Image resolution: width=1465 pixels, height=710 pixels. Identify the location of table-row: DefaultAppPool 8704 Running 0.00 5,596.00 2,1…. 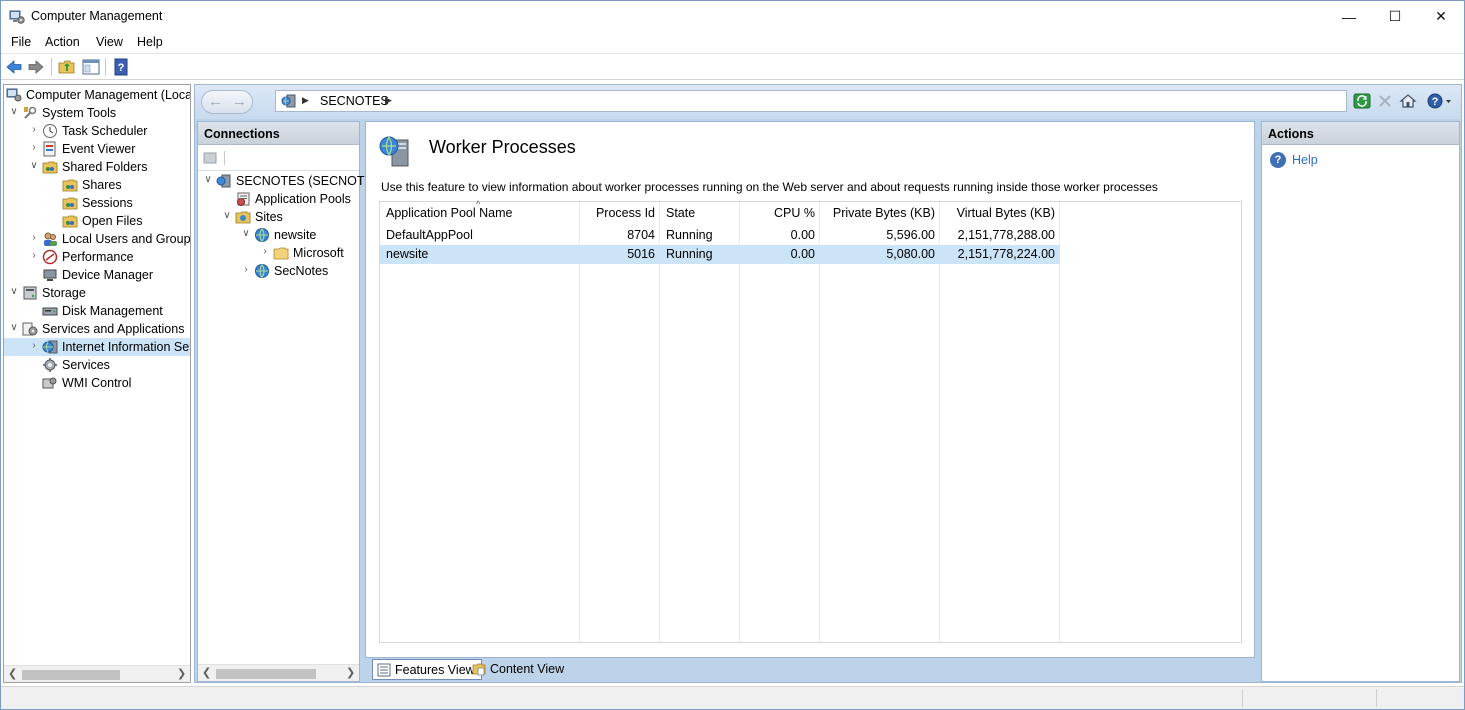
(720, 235).